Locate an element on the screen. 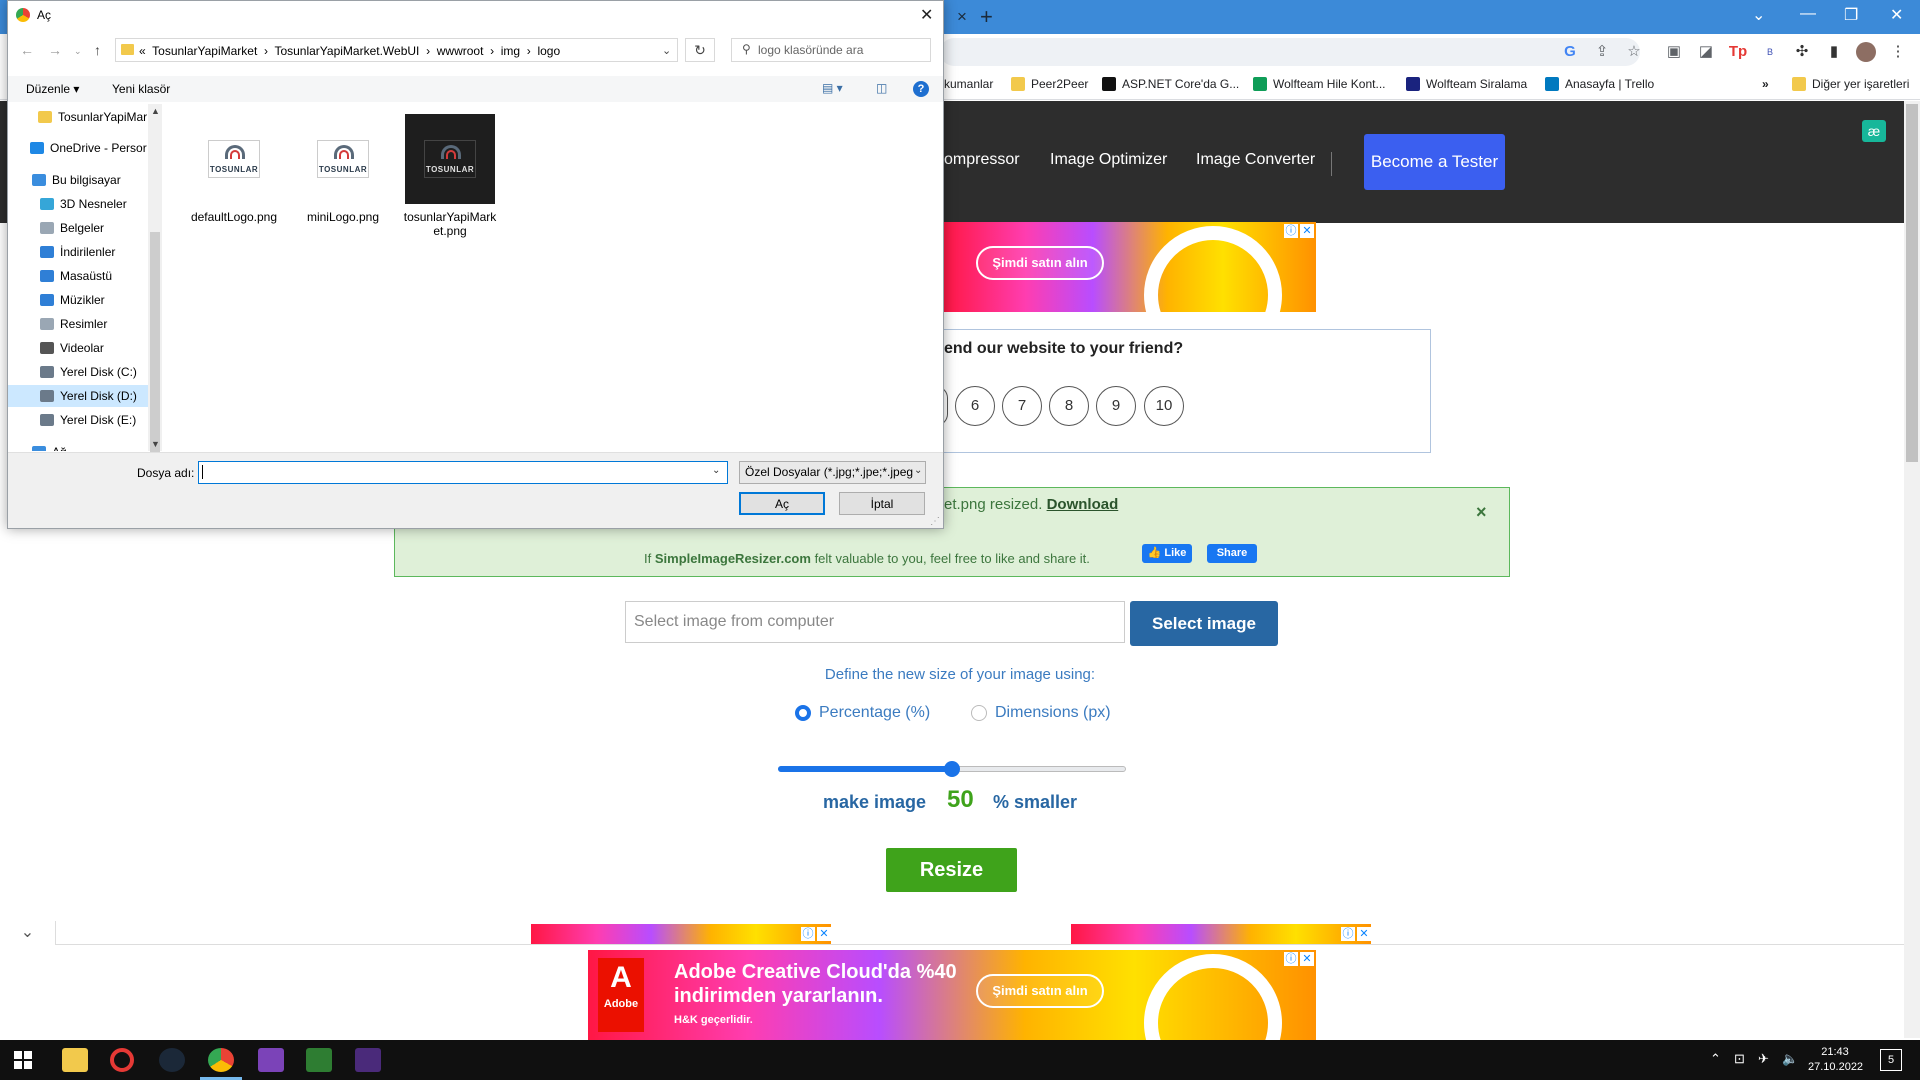  puzzle-icon: ✣ is located at coordinates (1802, 52).